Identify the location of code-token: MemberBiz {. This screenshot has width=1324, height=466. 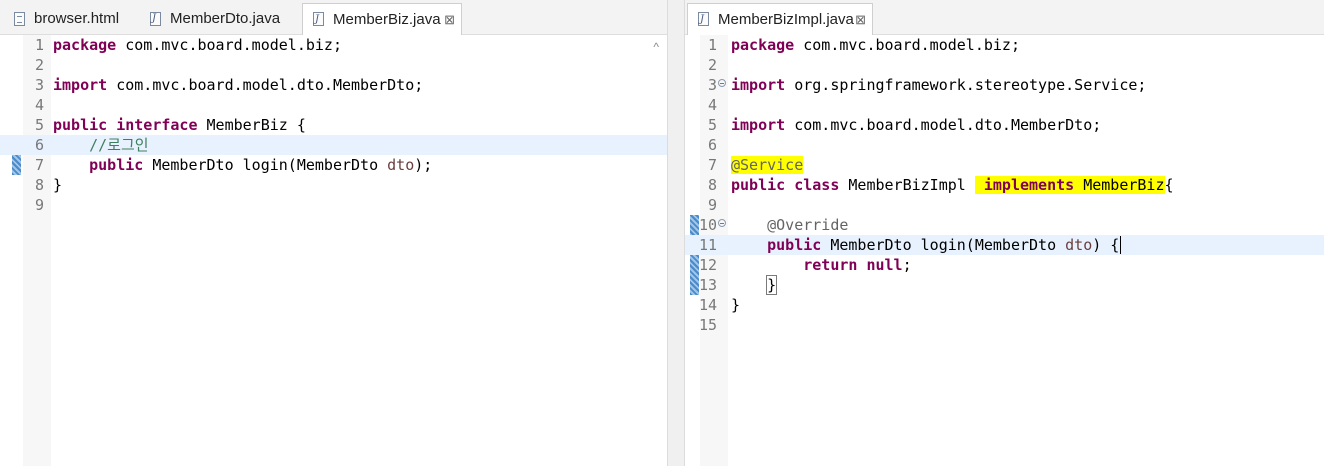
(256, 125).